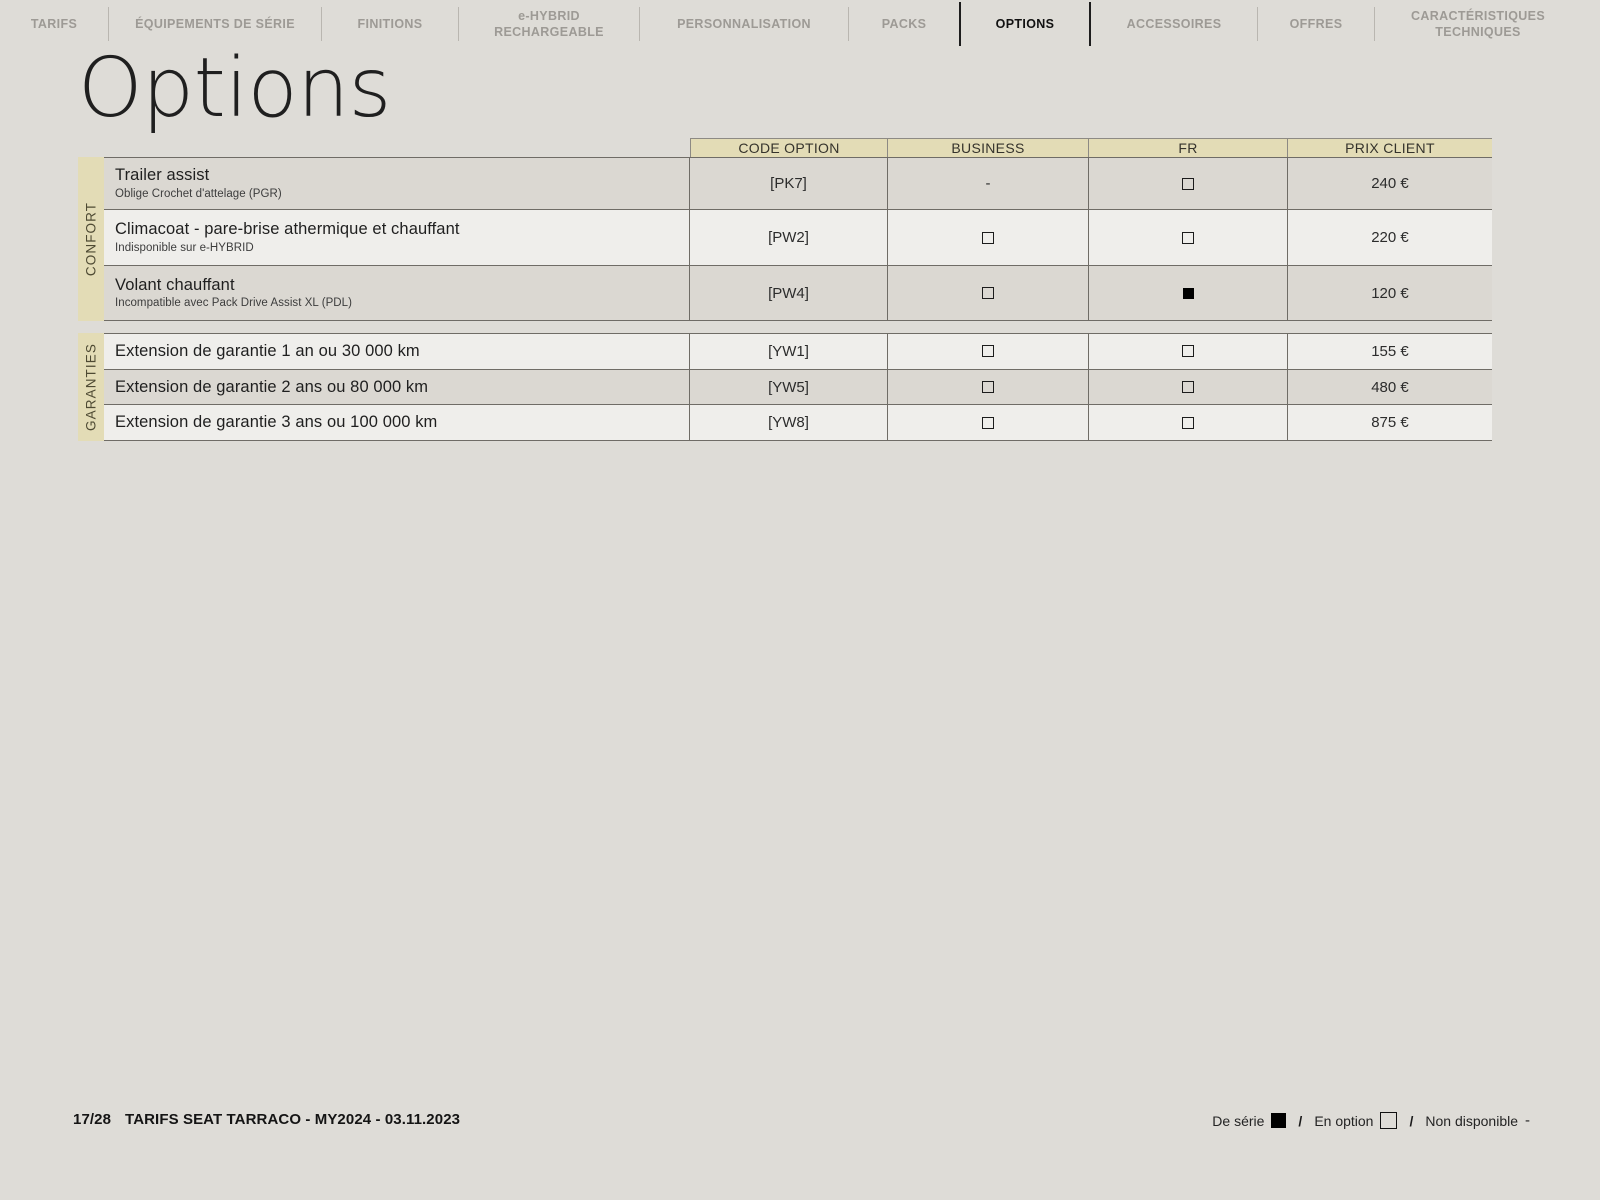 Image resolution: width=1600 pixels, height=1200 pixels. Describe the element at coordinates (1344, 1120) in the screenshot. I see `legend-option-label: En option` at that location.